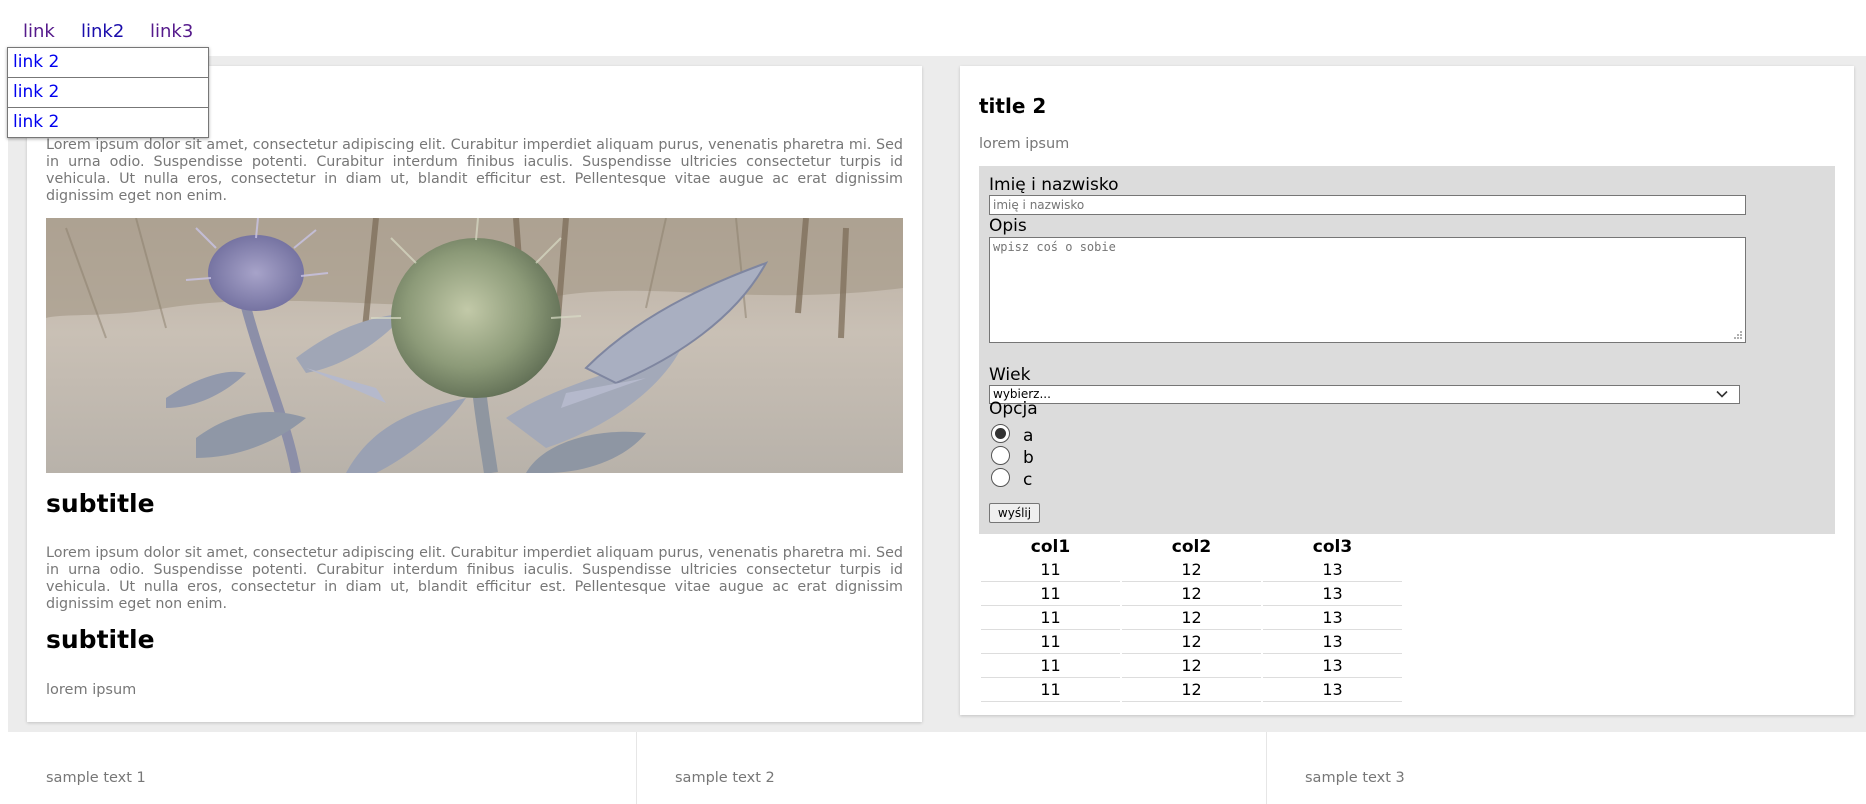  What do you see at coordinates (171, 31) in the screenshot?
I see `nav-link-3: link3` at bounding box center [171, 31].